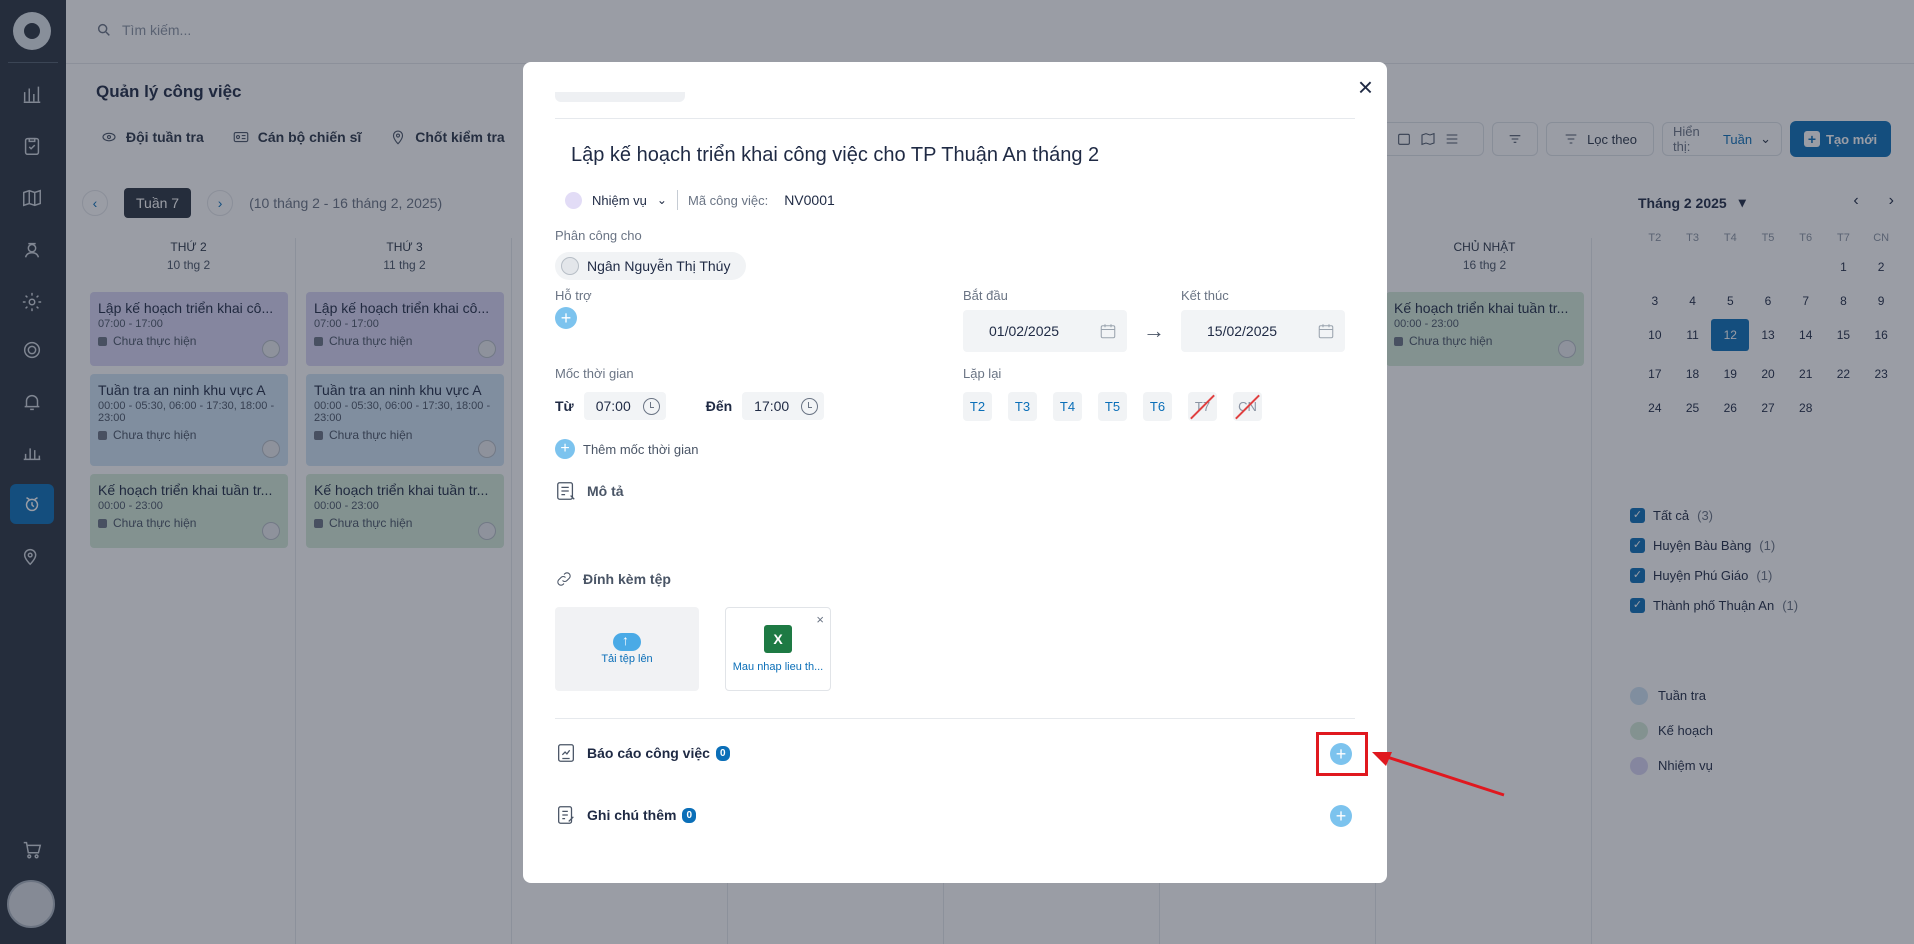 The height and width of the screenshot is (944, 1914). What do you see at coordinates (1438, 774) in the screenshot?
I see `annotation-arrow-icon` at bounding box center [1438, 774].